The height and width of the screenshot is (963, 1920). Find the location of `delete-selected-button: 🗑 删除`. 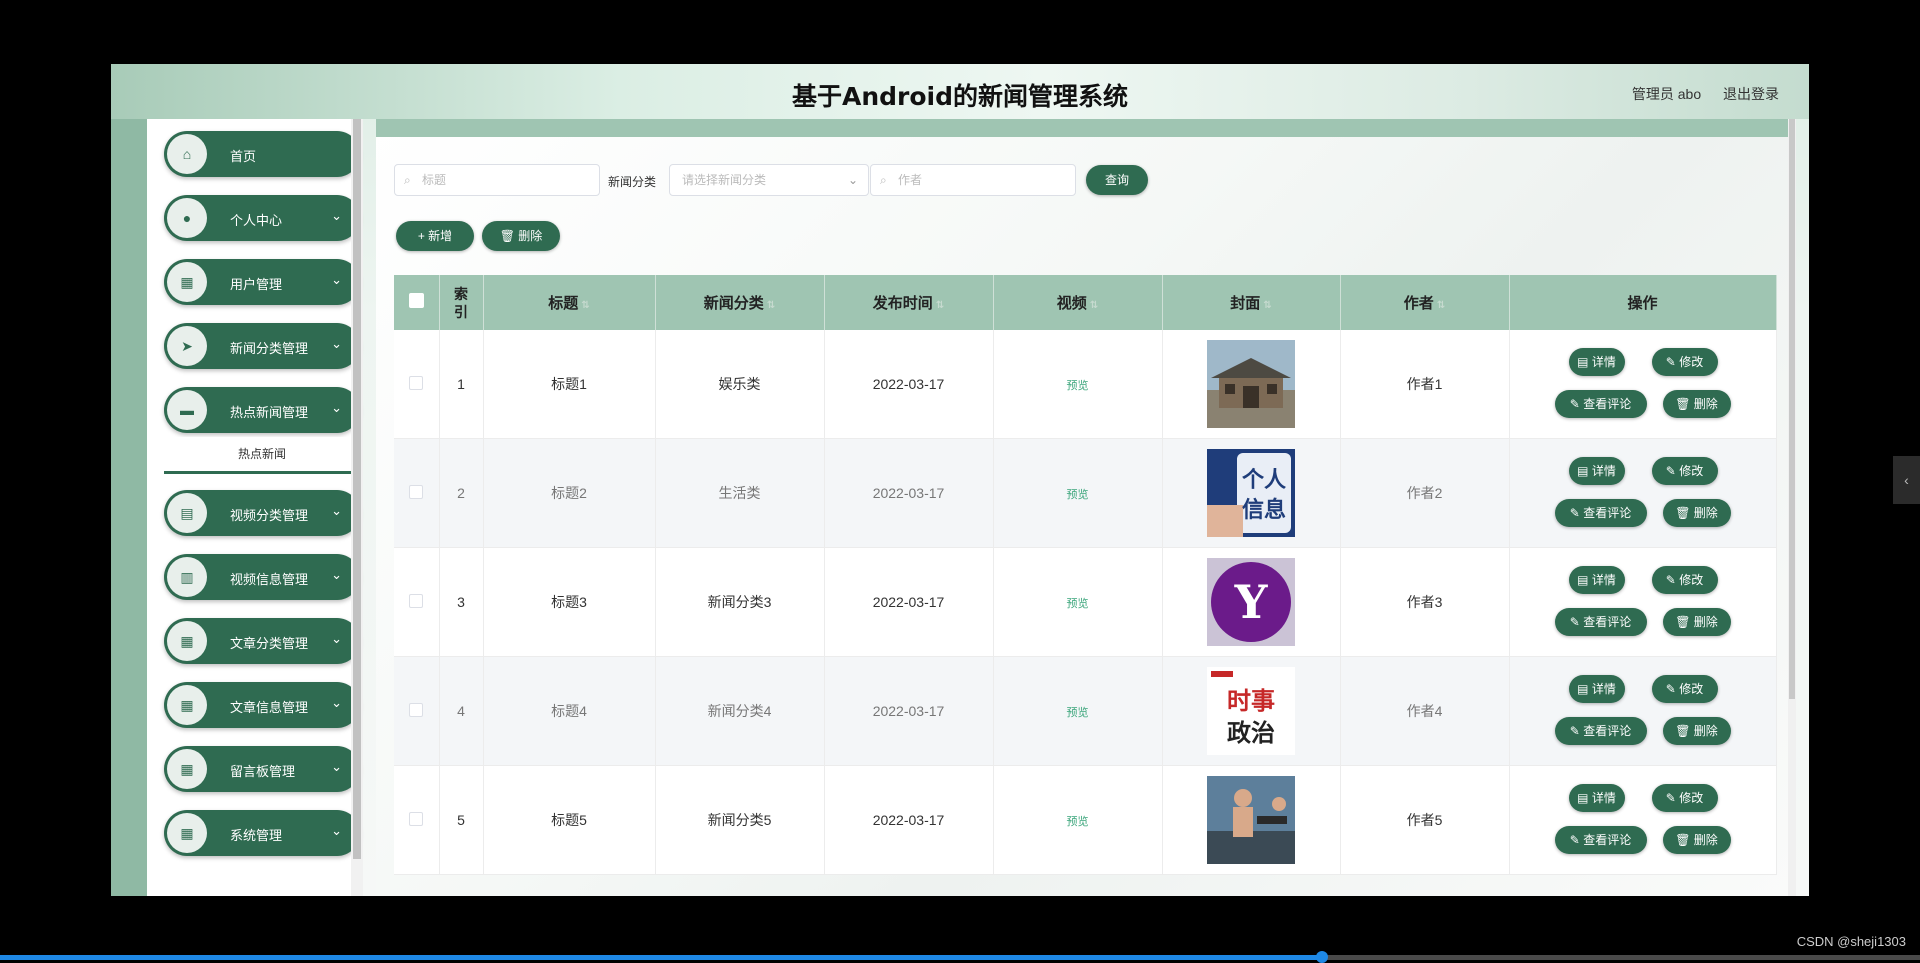

delete-selected-button: 🗑 删除 is located at coordinates (521, 236).